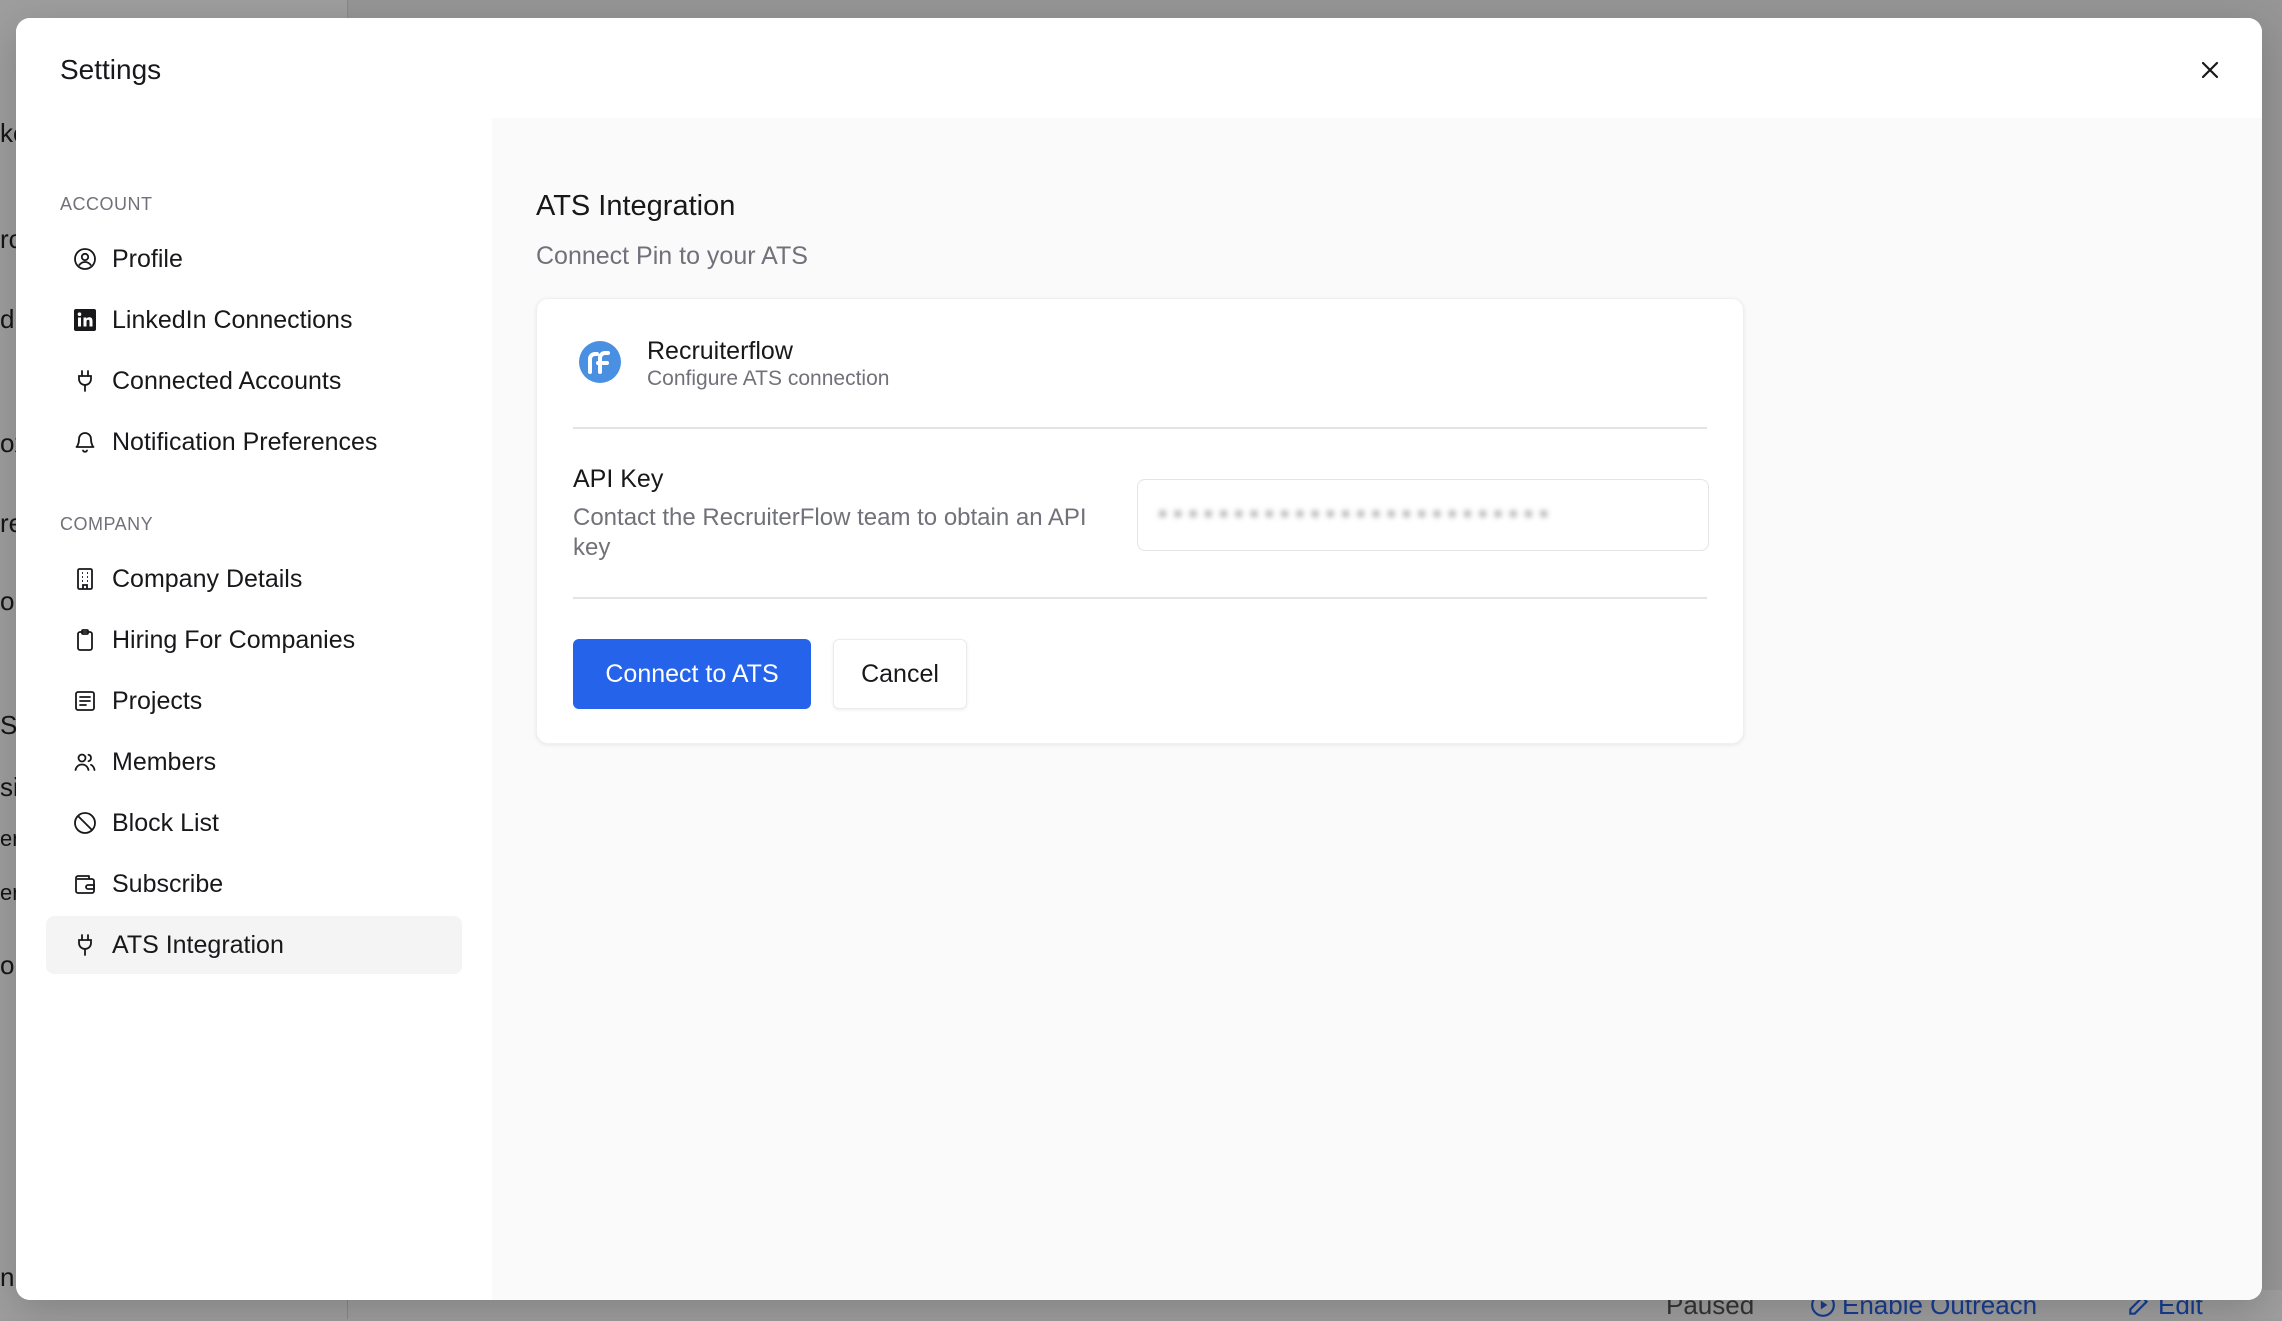 The height and width of the screenshot is (1321, 2282). I want to click on list-icon, so click(85, 701).